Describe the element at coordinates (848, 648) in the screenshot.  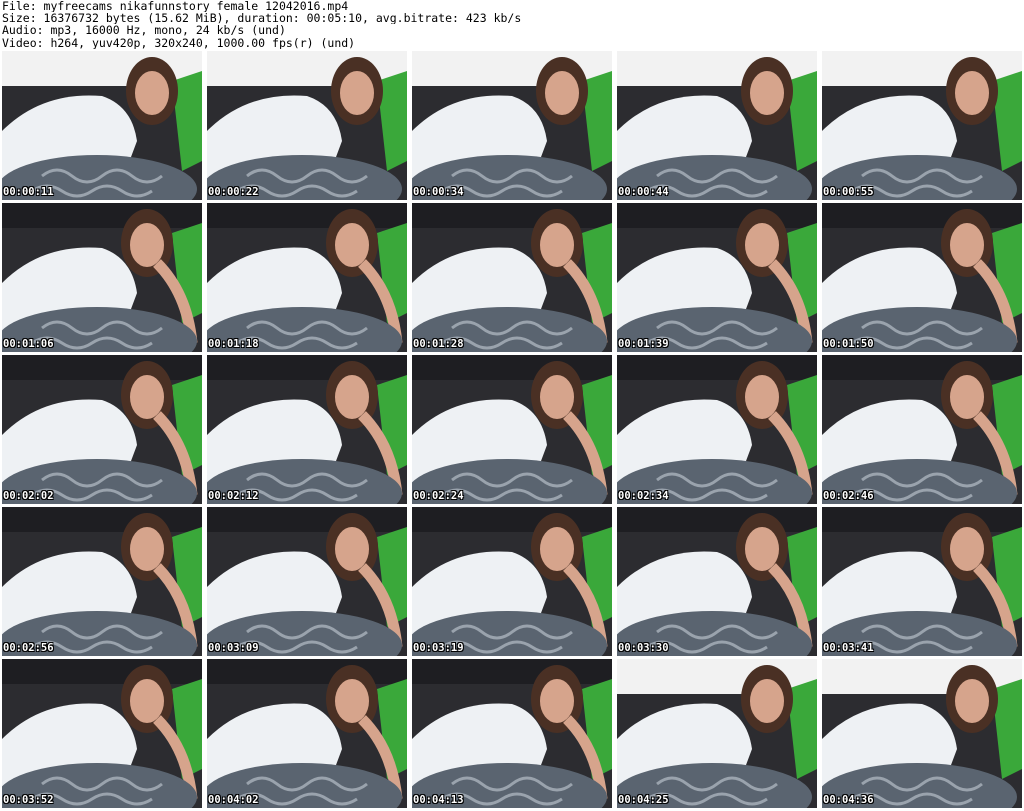
I see `timestamp-label: 00:03:41` at that location.